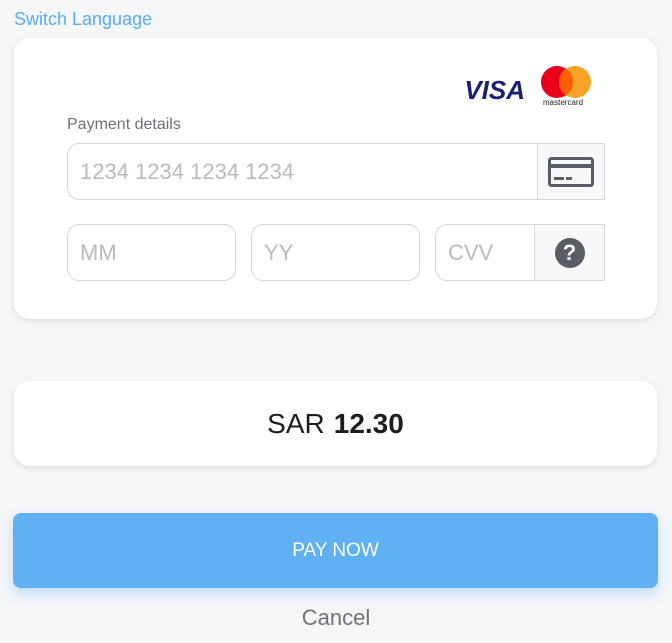 This screenshot has width=672, height=643. I want to click on card-brands: VISA mastercard, so click(528, 88).